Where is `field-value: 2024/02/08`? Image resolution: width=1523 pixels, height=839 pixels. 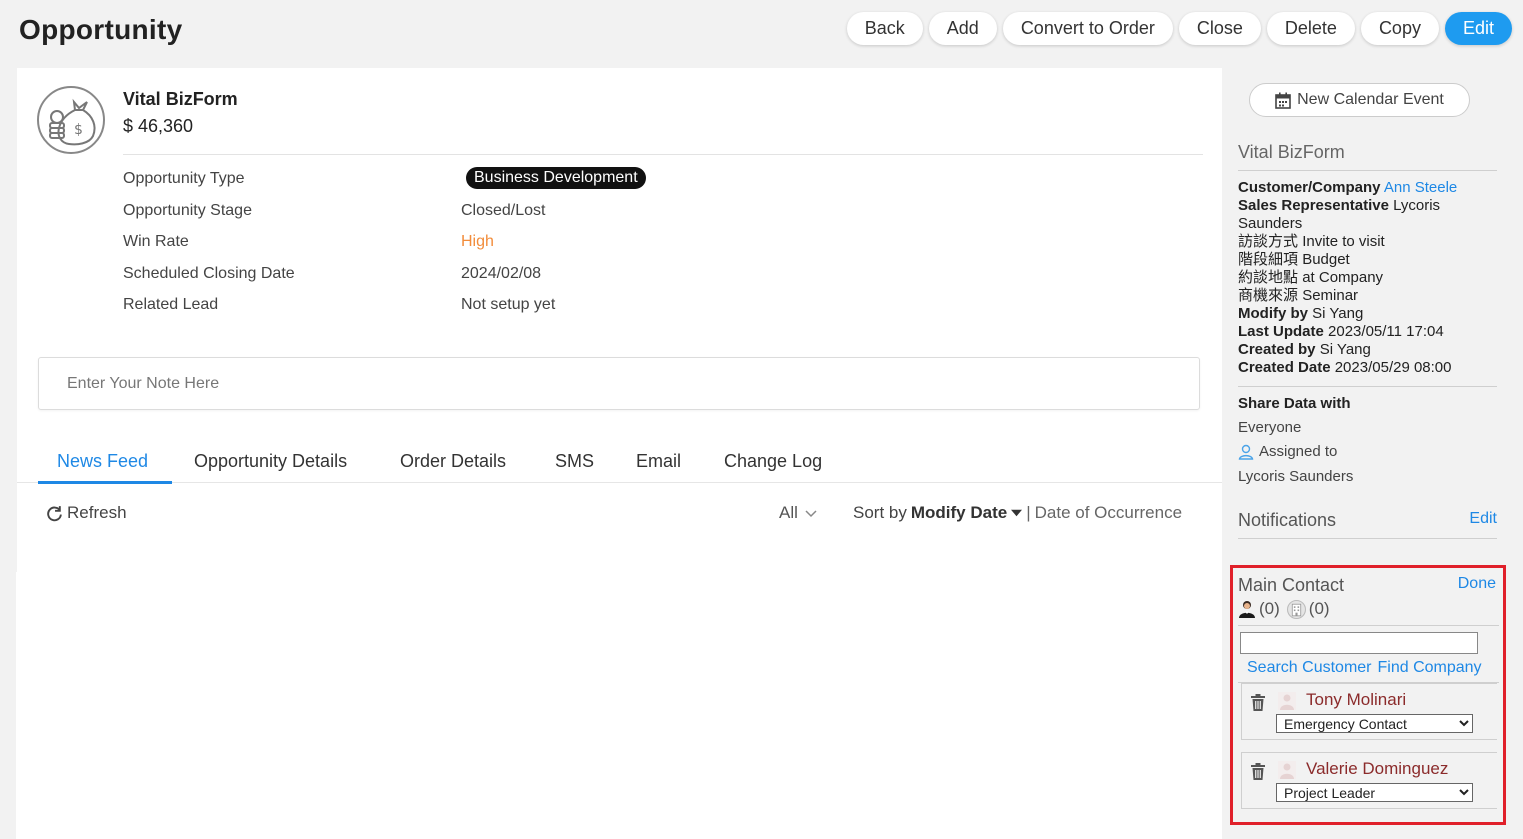
field-value: 2024/02/08 is located at coordinates (501, 273).